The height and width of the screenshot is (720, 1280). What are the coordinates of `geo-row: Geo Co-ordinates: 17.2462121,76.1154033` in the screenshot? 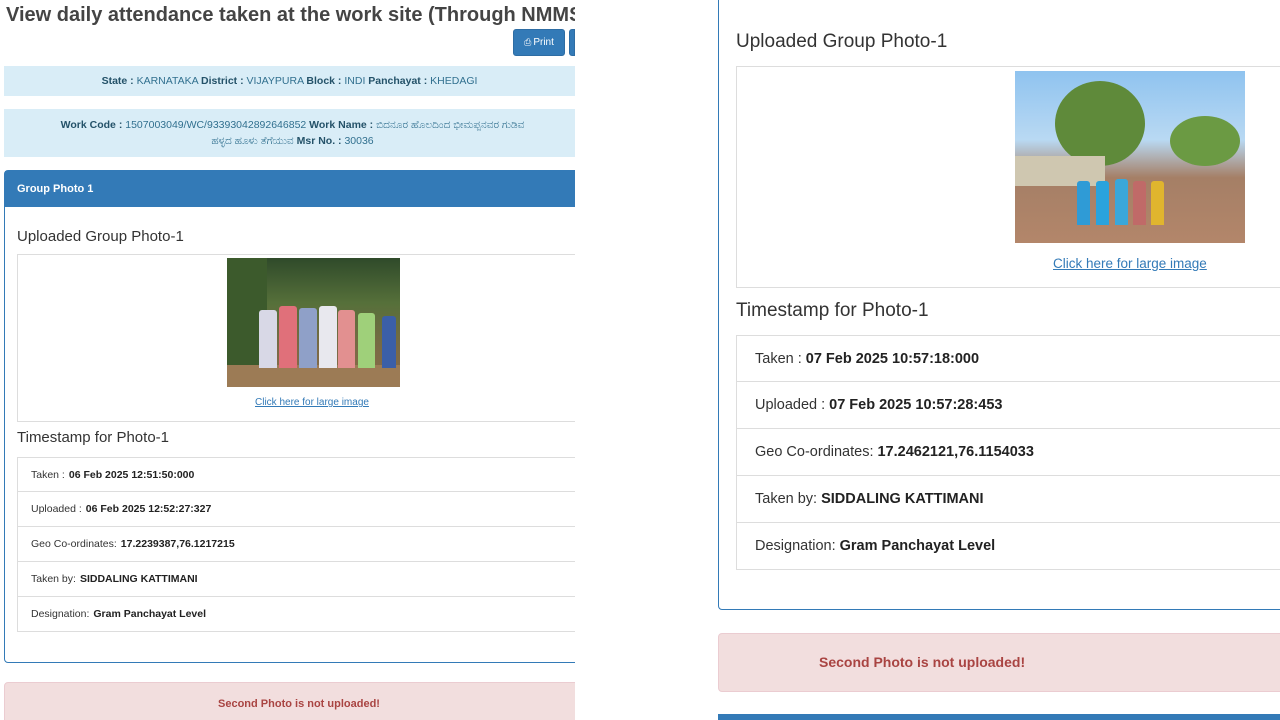 It's located at (1008, 452).